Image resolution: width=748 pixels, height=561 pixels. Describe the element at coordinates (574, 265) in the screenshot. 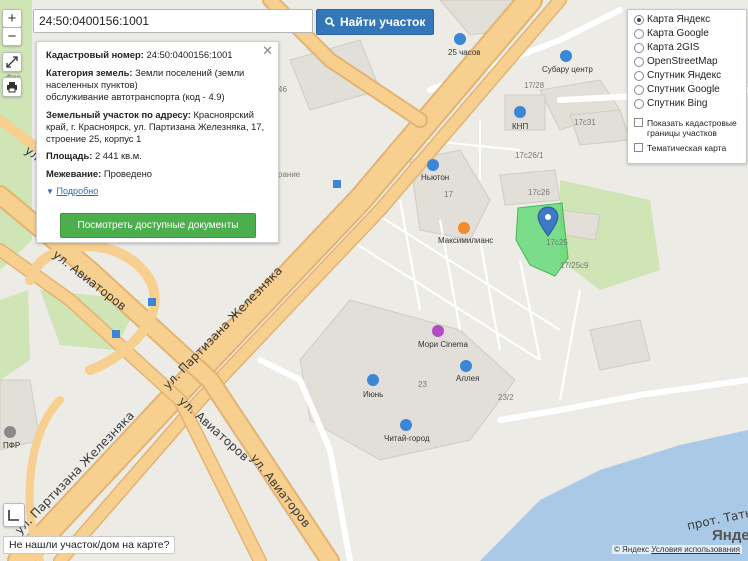

I see `house-number: 17/25с9` at that location.